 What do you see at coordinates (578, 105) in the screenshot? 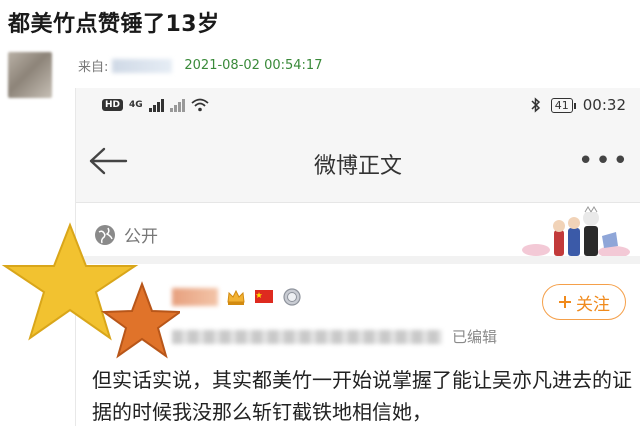
I see `status-right-group: 41 00:32` at bounding box center [578, 105].